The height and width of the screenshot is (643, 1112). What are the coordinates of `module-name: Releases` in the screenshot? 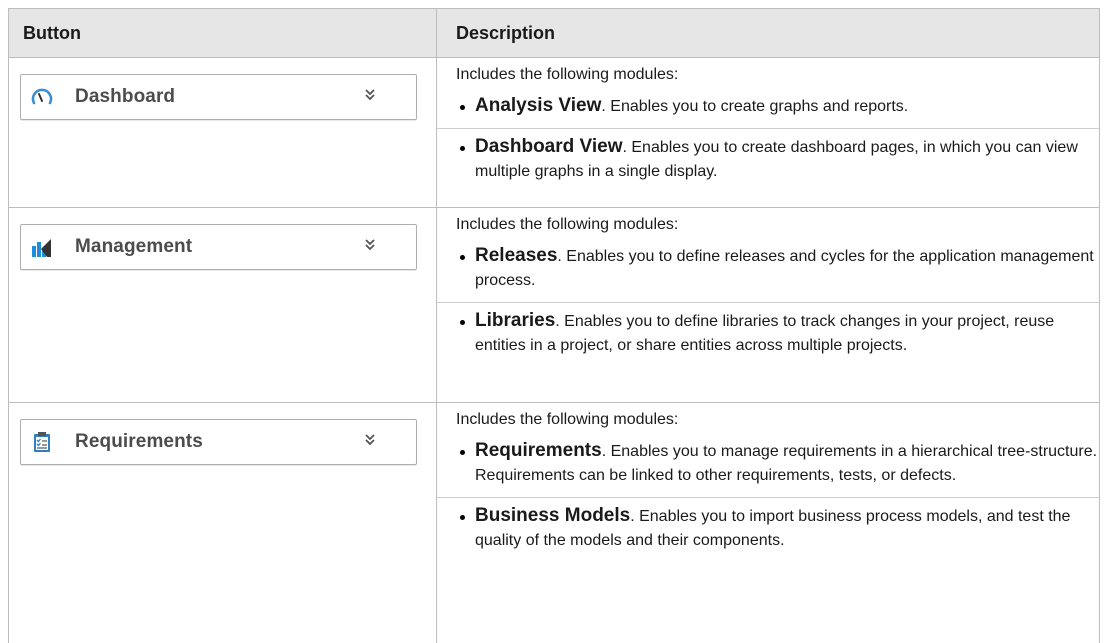 It's located at (516, 255).